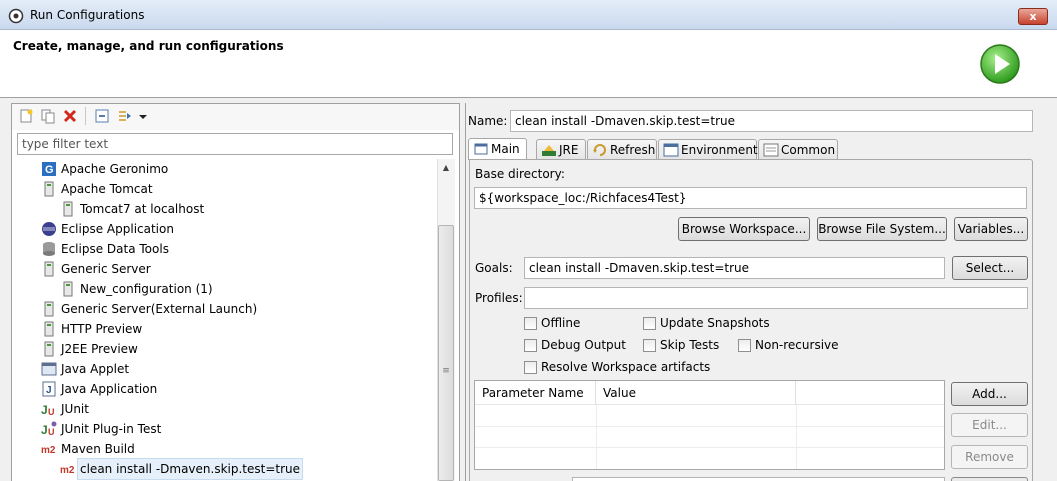  Describe the element at coordinates (494, 268) in the screenshot. I see `goals-label: Goals:` at that location.